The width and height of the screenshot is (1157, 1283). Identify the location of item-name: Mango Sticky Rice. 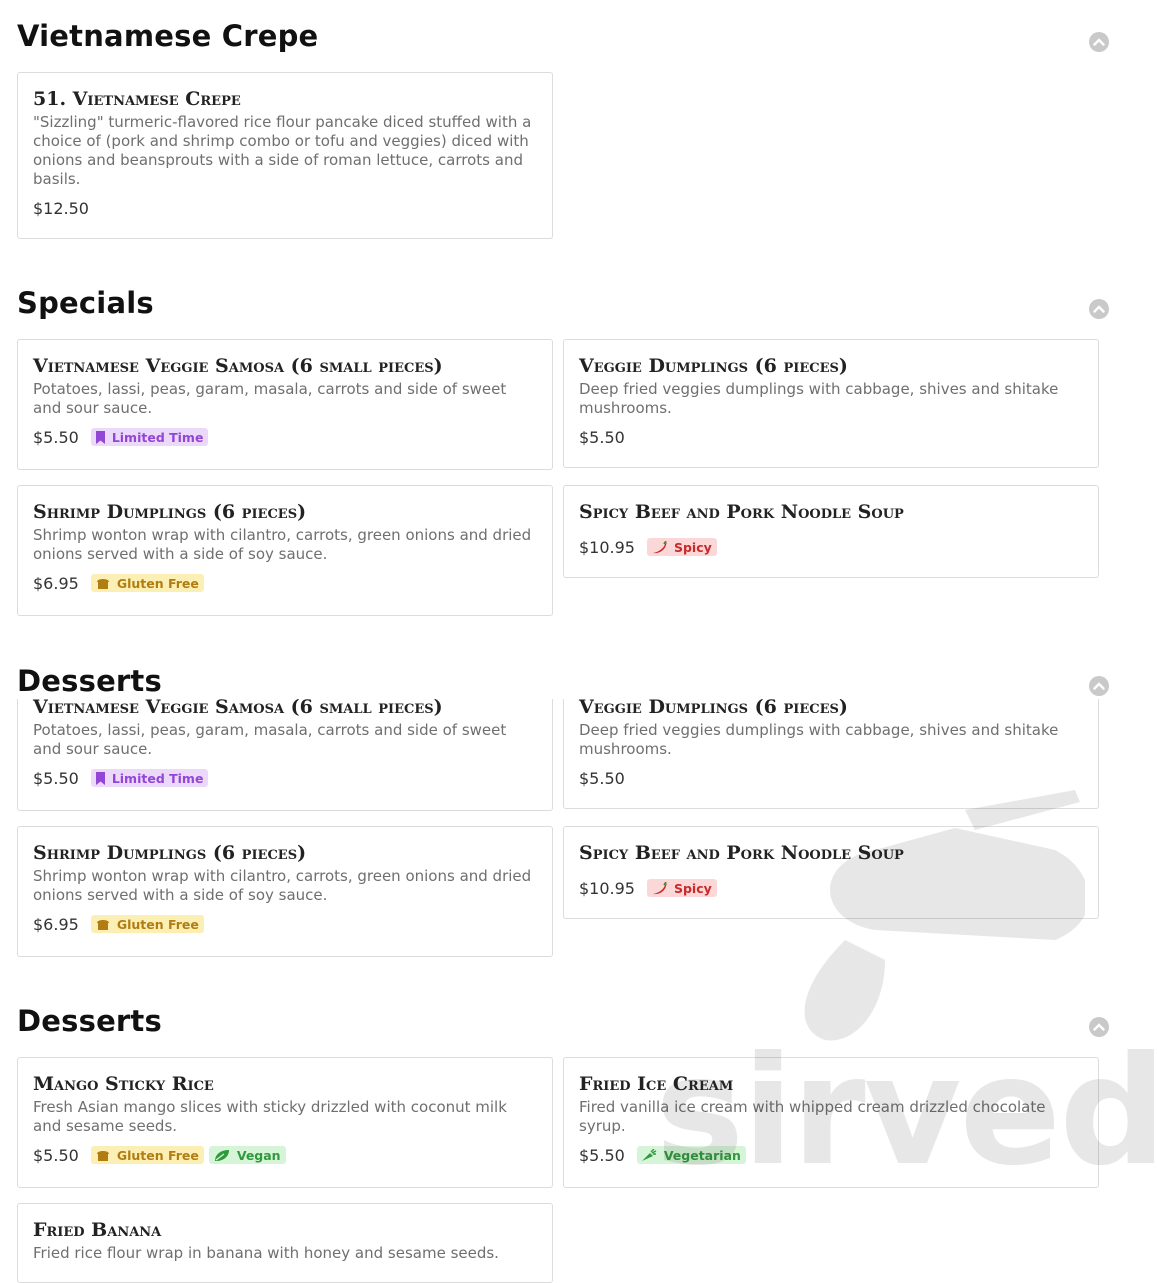
(123, 1084).